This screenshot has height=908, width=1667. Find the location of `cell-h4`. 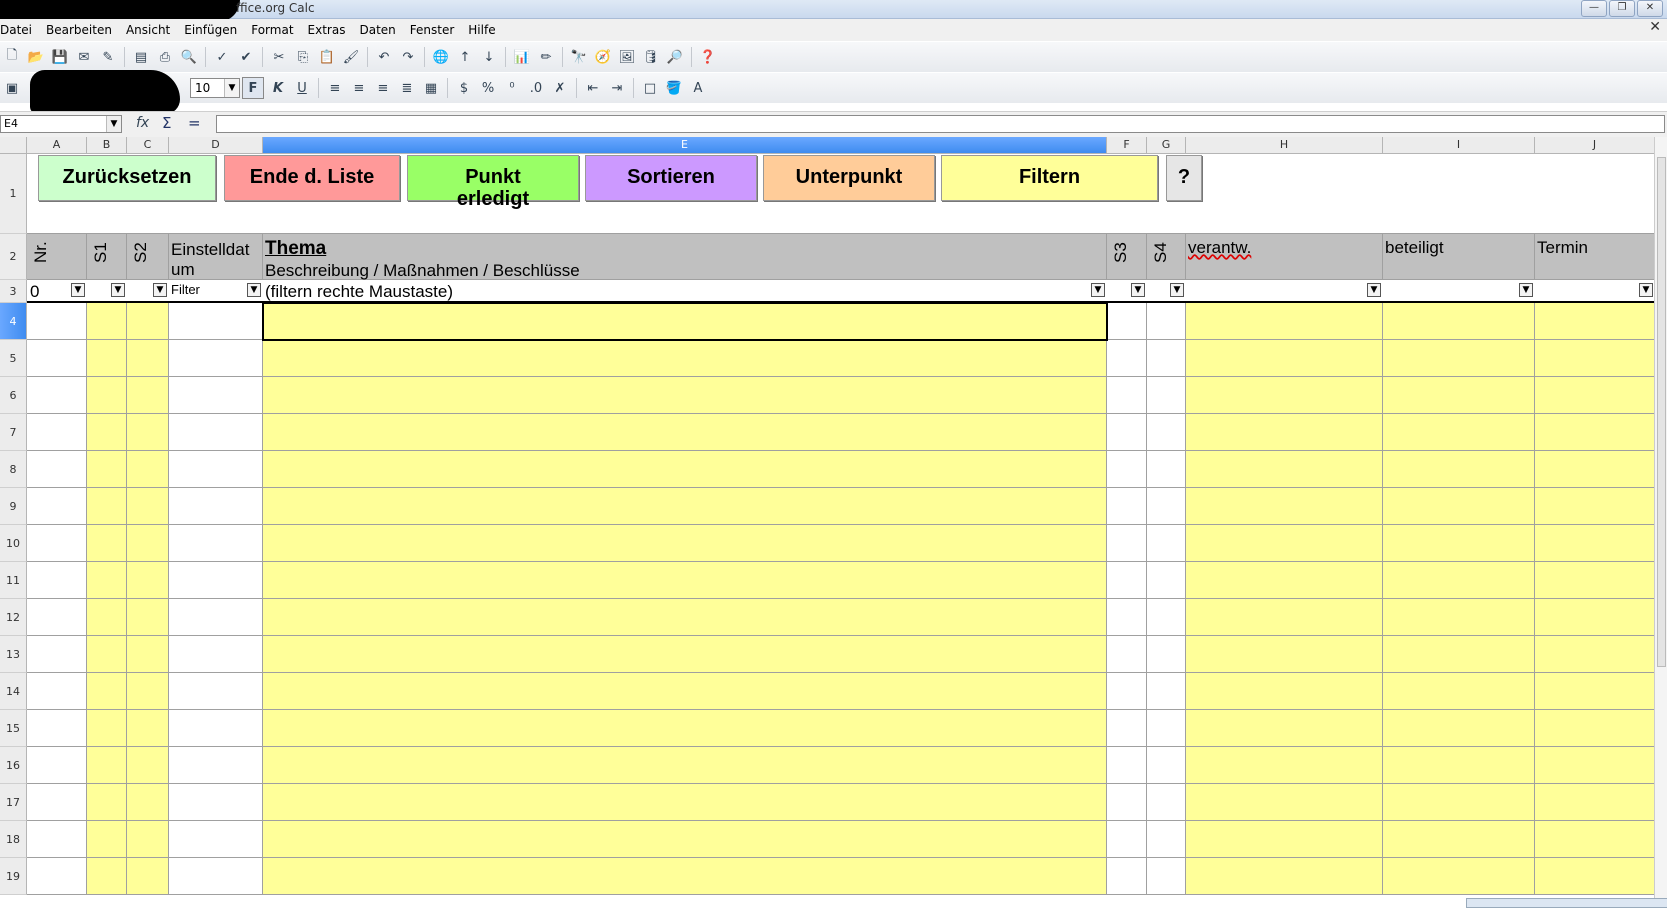

cell-h4 is located at coordinates (1284, 321).